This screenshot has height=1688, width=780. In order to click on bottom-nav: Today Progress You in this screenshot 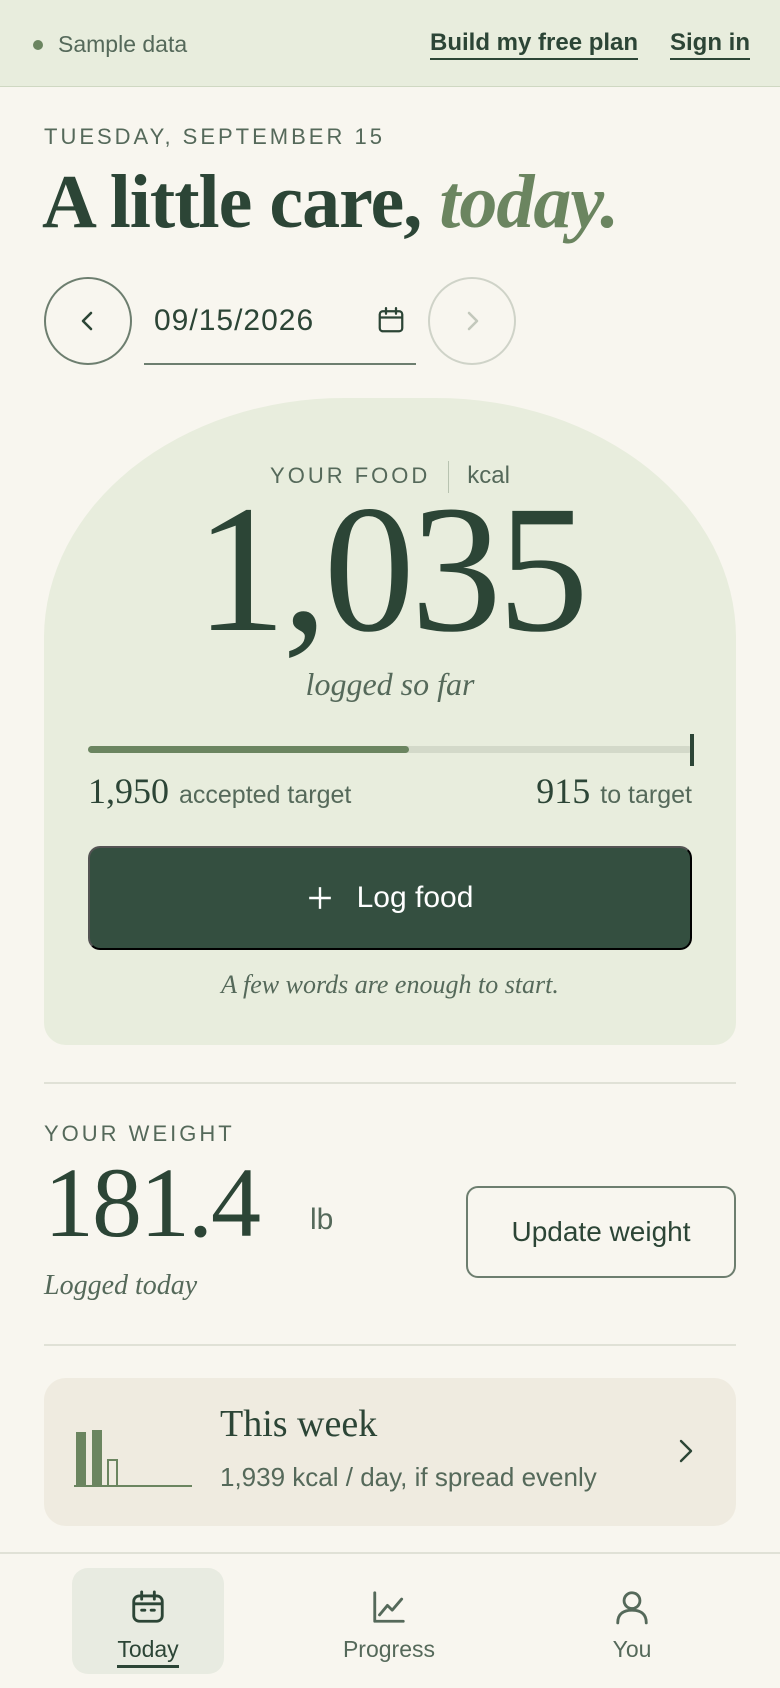, I will do `click(390, 1620)`.